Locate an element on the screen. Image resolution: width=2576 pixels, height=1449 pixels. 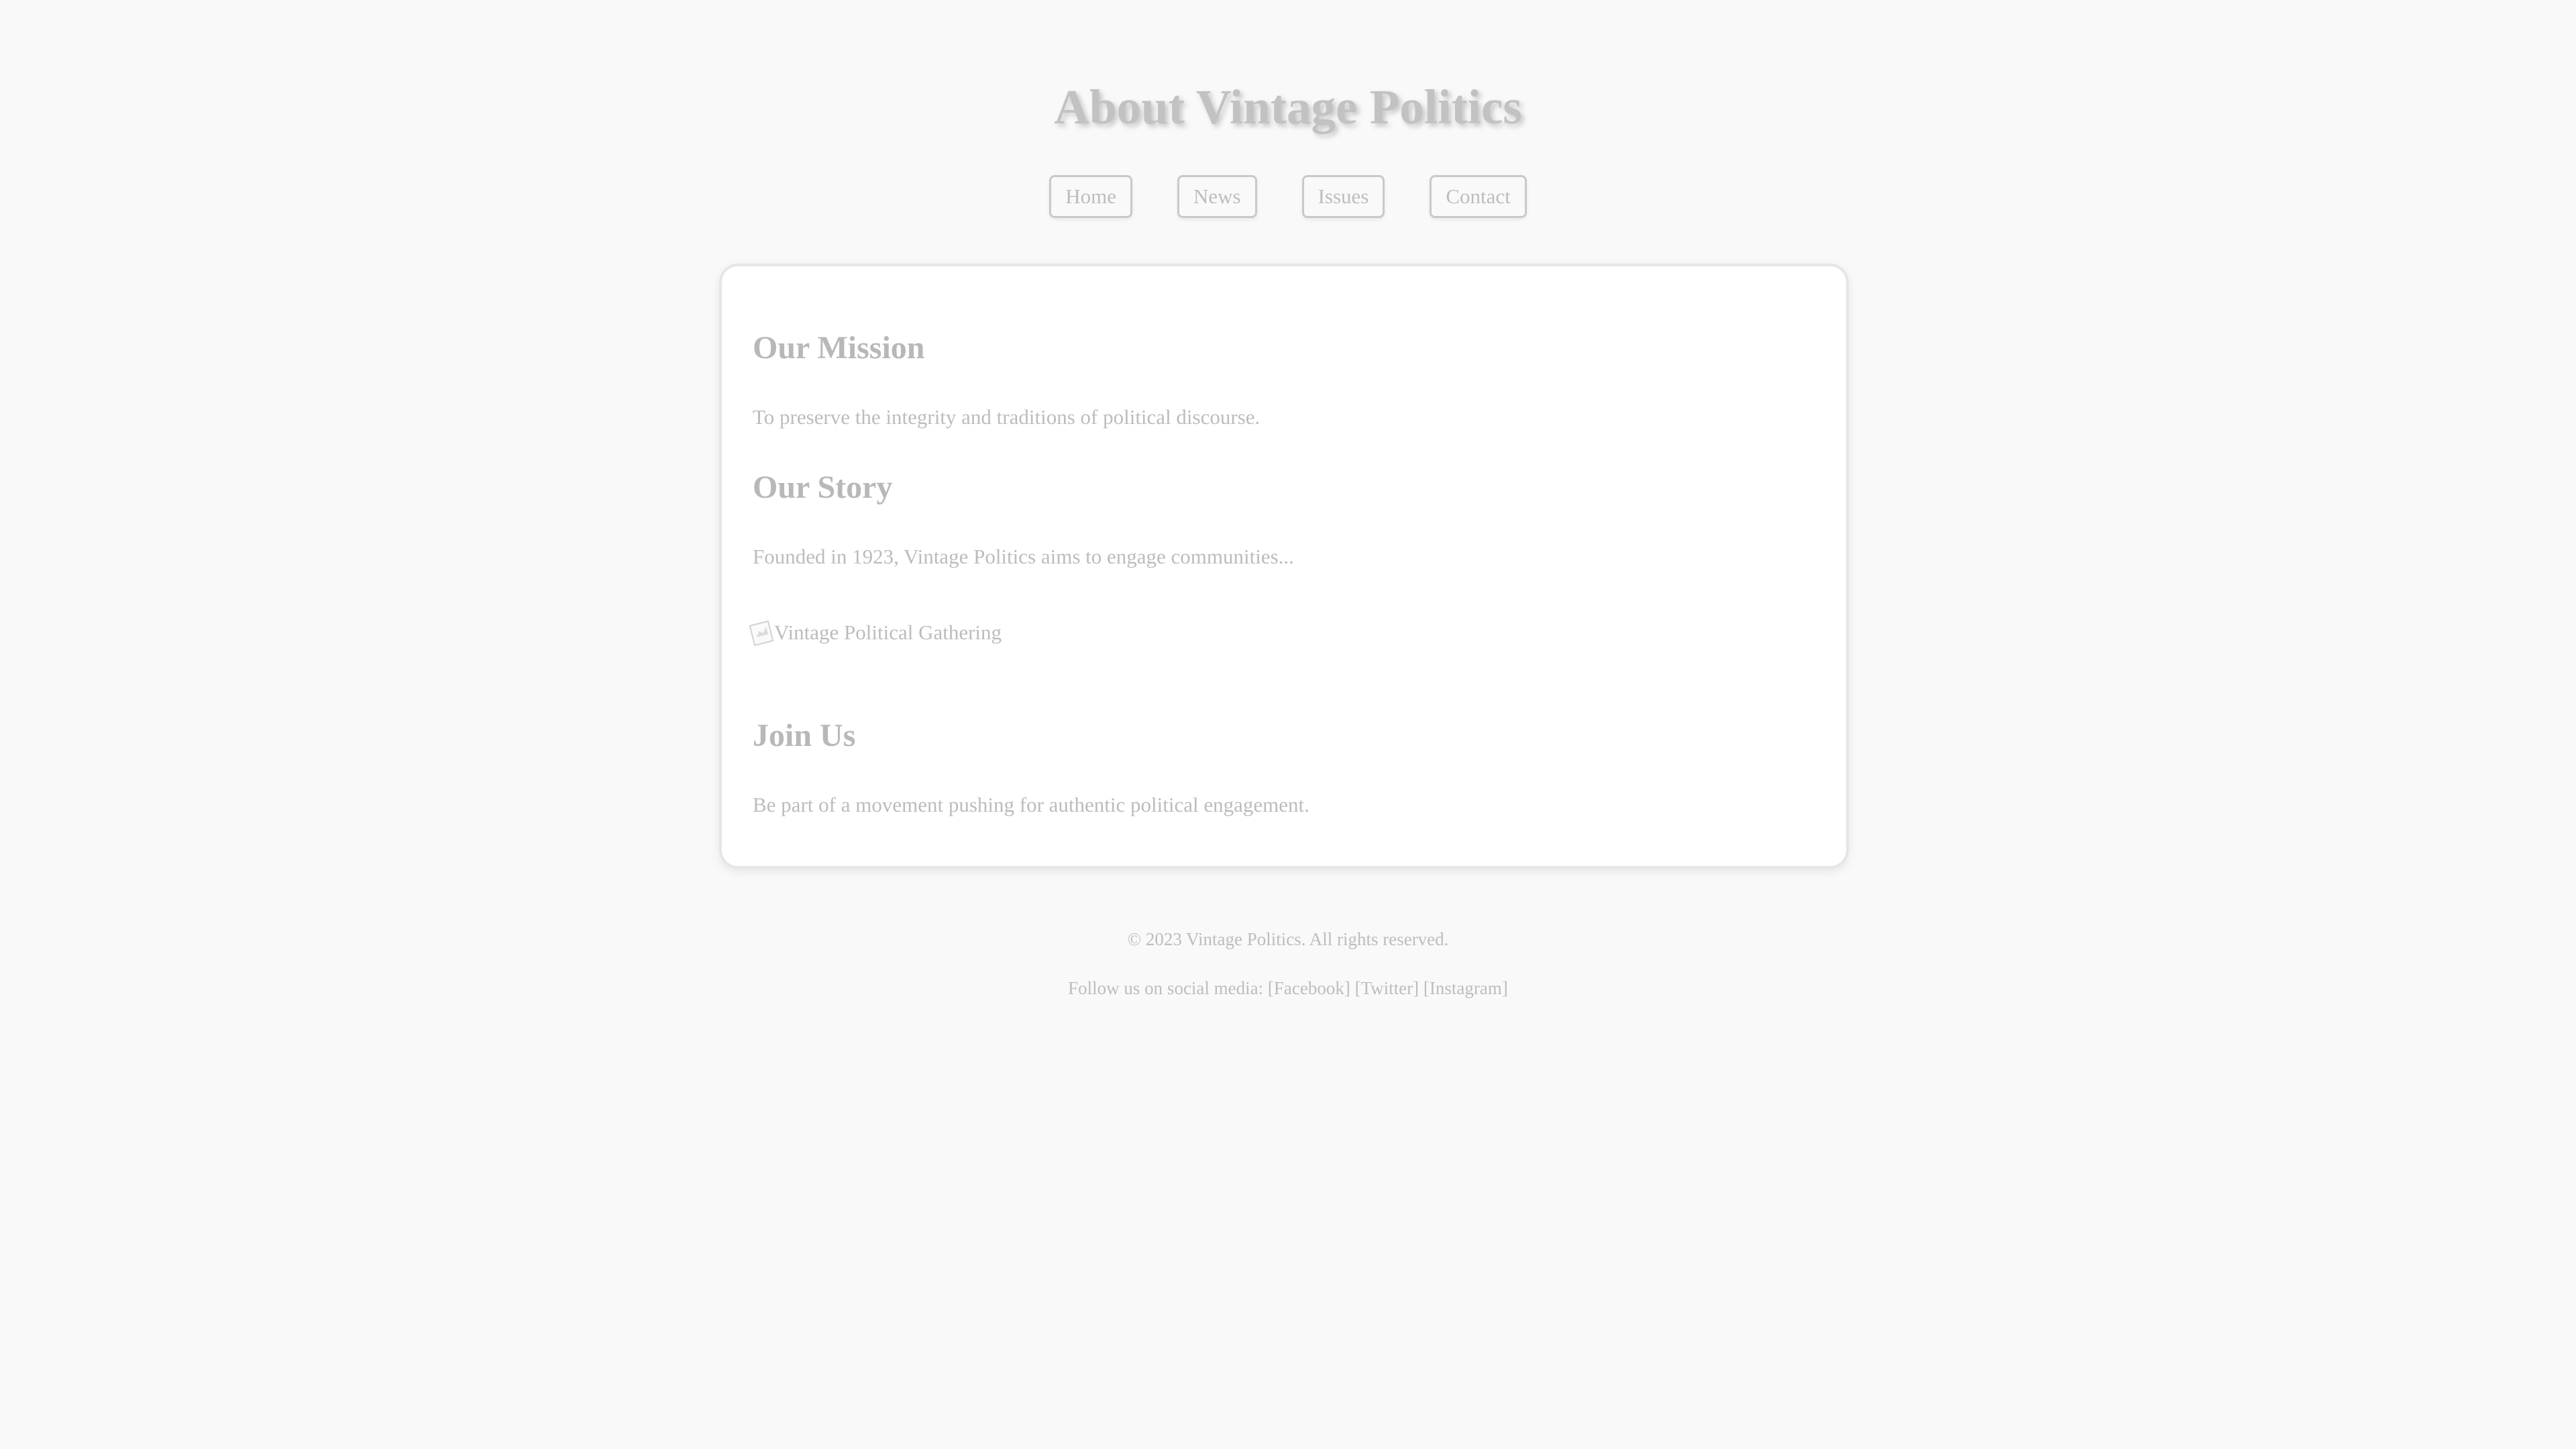
gathering-image: Vintage Political Gathering is located at coordinates (875, 633).